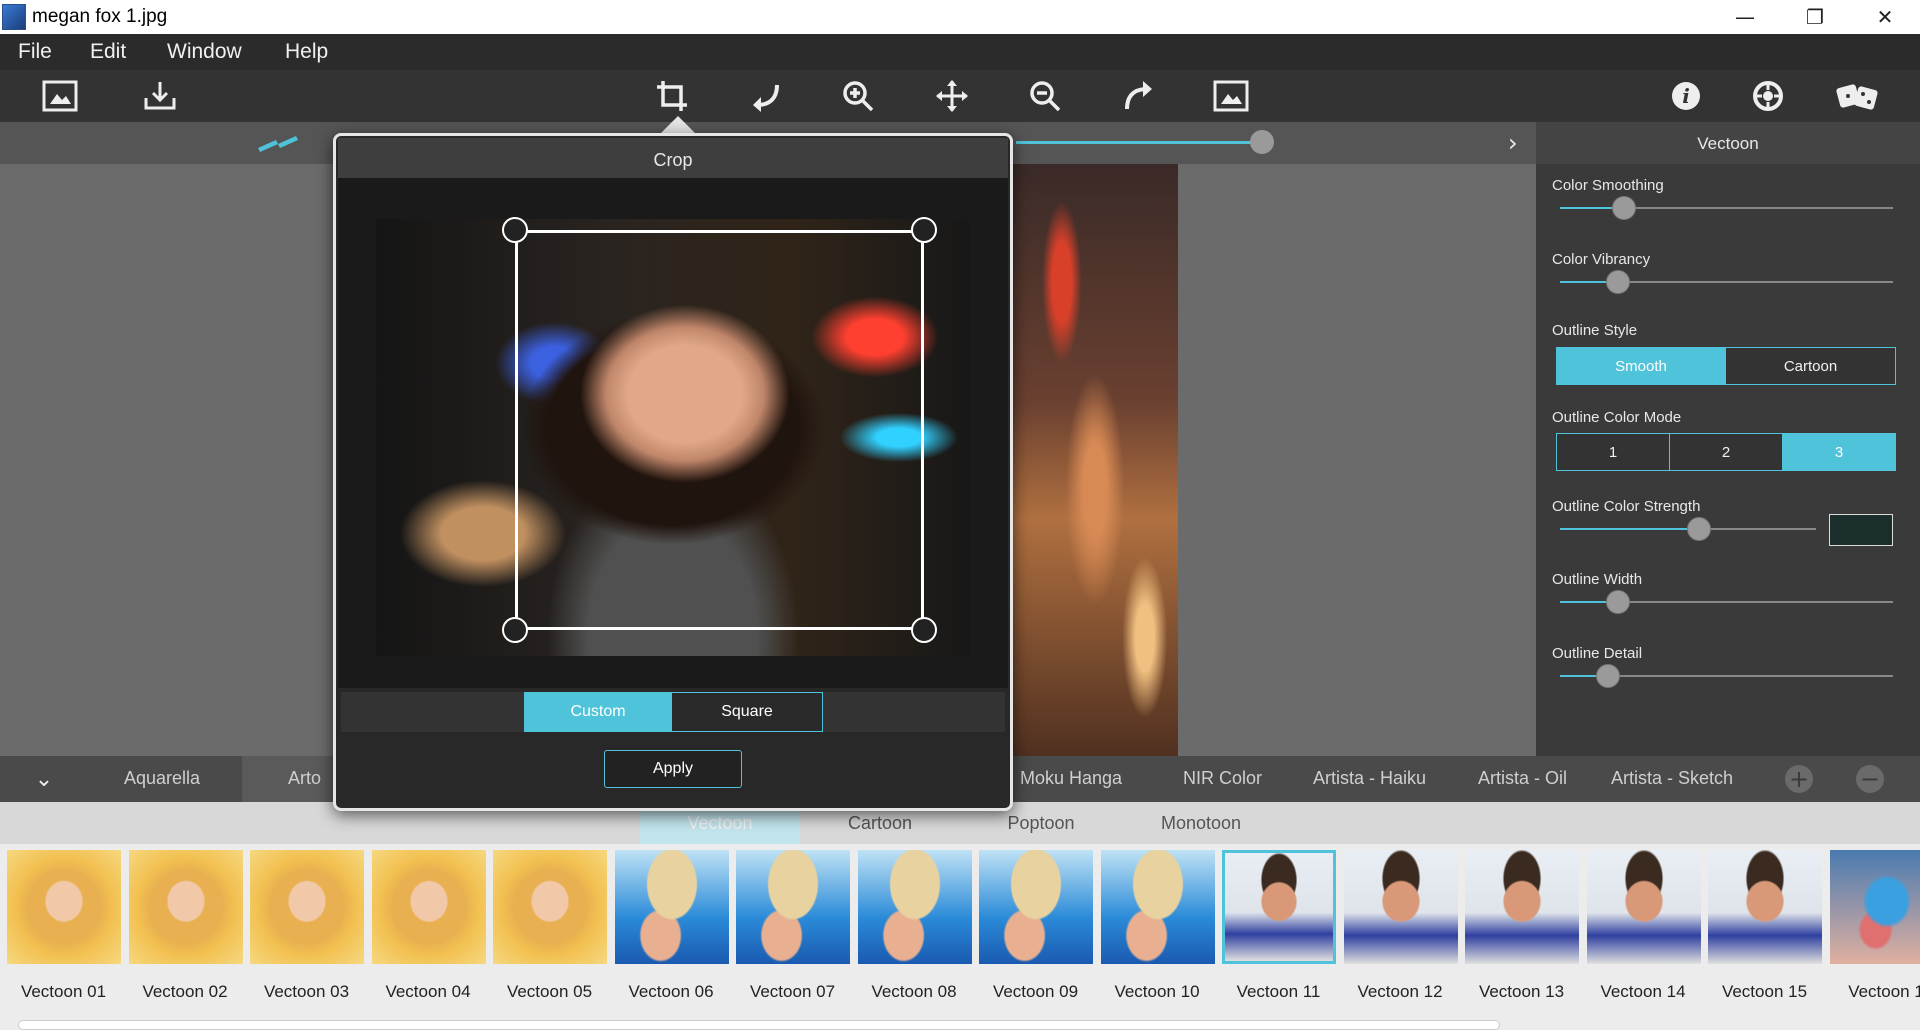  Describe the element at coordinates (515, 630) in the screenshot. I see `crop-handle-bottom-left` at that location.